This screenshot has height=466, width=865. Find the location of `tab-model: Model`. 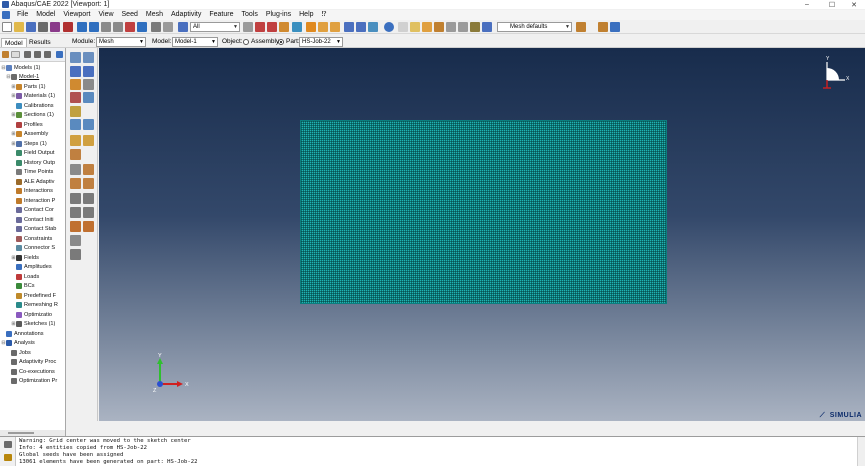

tab-model: Model is located at coordinates (14, 42).